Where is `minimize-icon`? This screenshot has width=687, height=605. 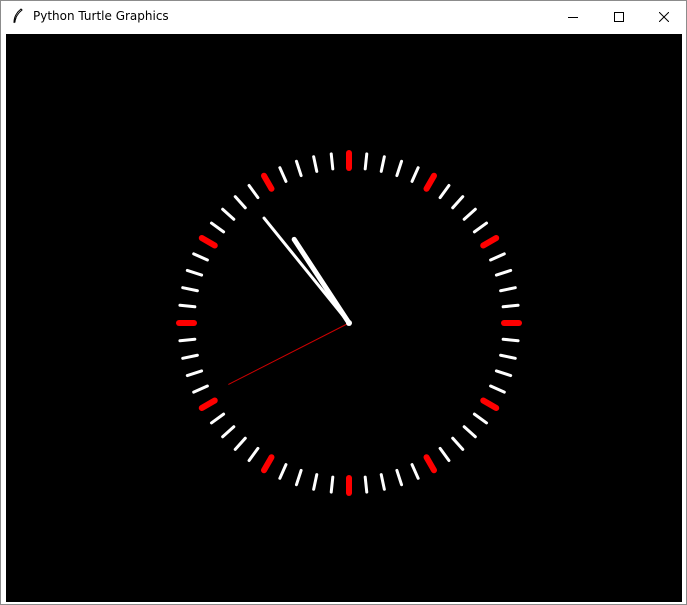
minimize-icon is located at coordinates (573, 17).